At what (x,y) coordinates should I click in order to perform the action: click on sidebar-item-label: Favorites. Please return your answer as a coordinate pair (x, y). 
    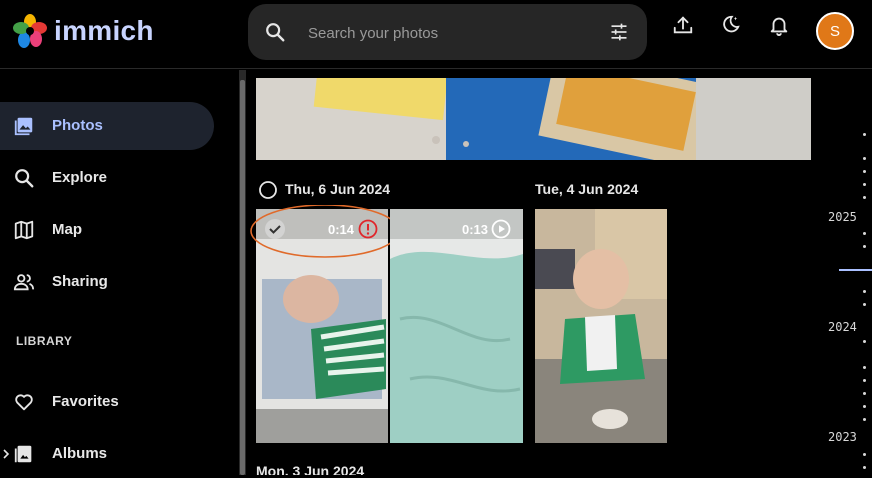
    Looking at the image, I should click on (85, 401).